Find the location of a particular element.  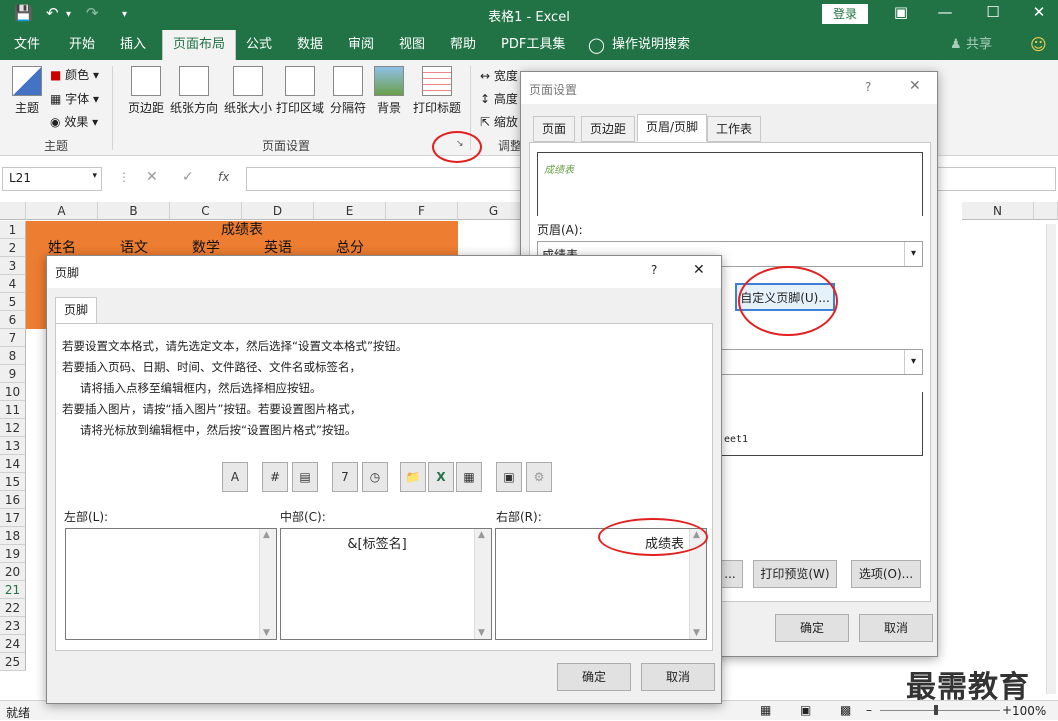

tab-pdf-tools: PDF工具集 is located at coordinates (533, 45).